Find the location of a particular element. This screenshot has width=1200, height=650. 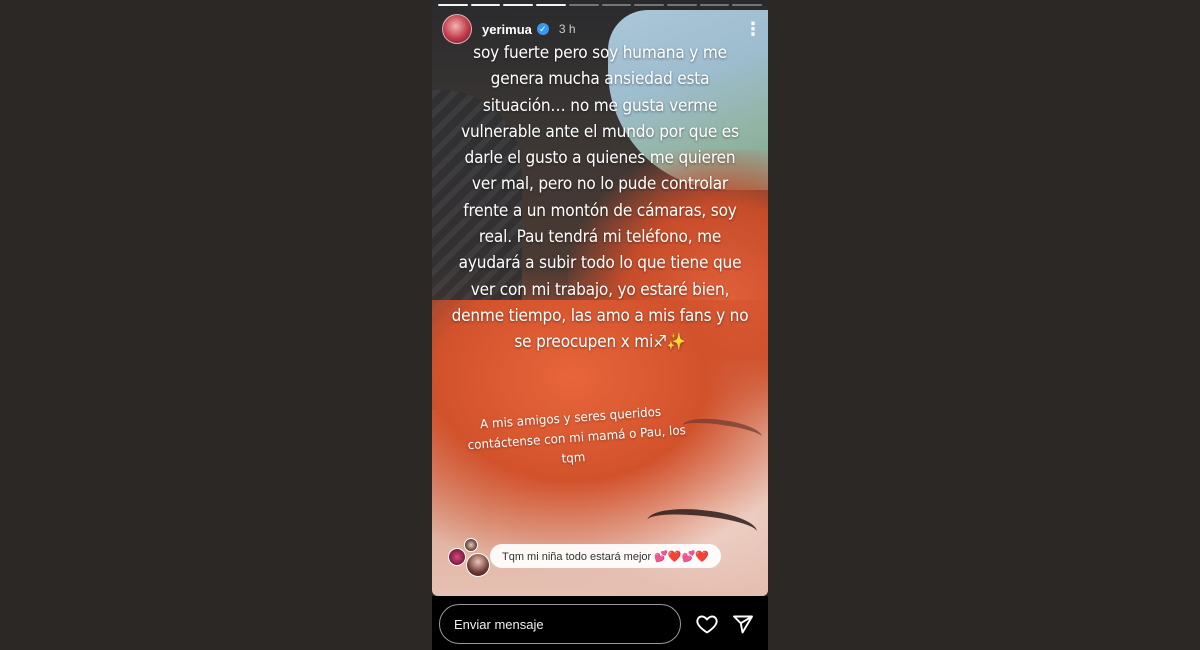

story-text-line: genera mucha ansiedad esta is located at coordinates (600, 79).